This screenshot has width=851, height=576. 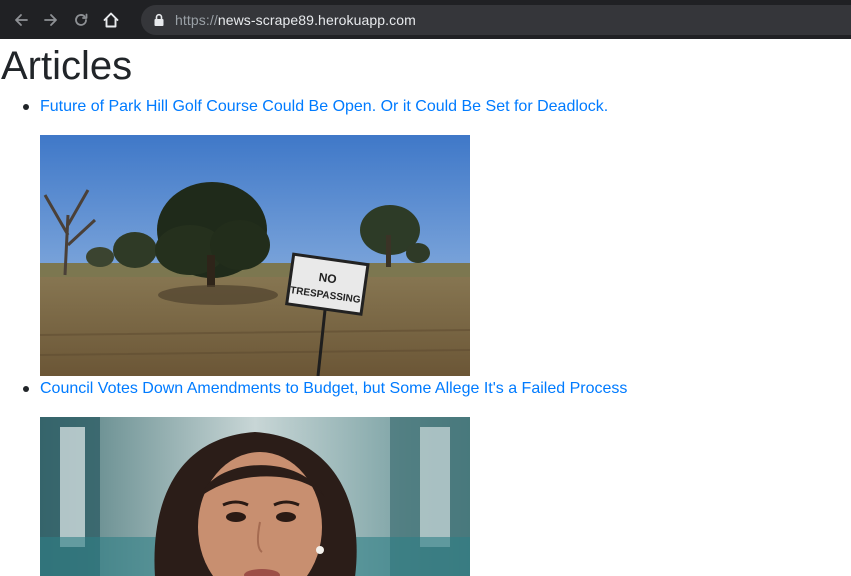 I want to click on forward-button, so click(x=51, y=19).